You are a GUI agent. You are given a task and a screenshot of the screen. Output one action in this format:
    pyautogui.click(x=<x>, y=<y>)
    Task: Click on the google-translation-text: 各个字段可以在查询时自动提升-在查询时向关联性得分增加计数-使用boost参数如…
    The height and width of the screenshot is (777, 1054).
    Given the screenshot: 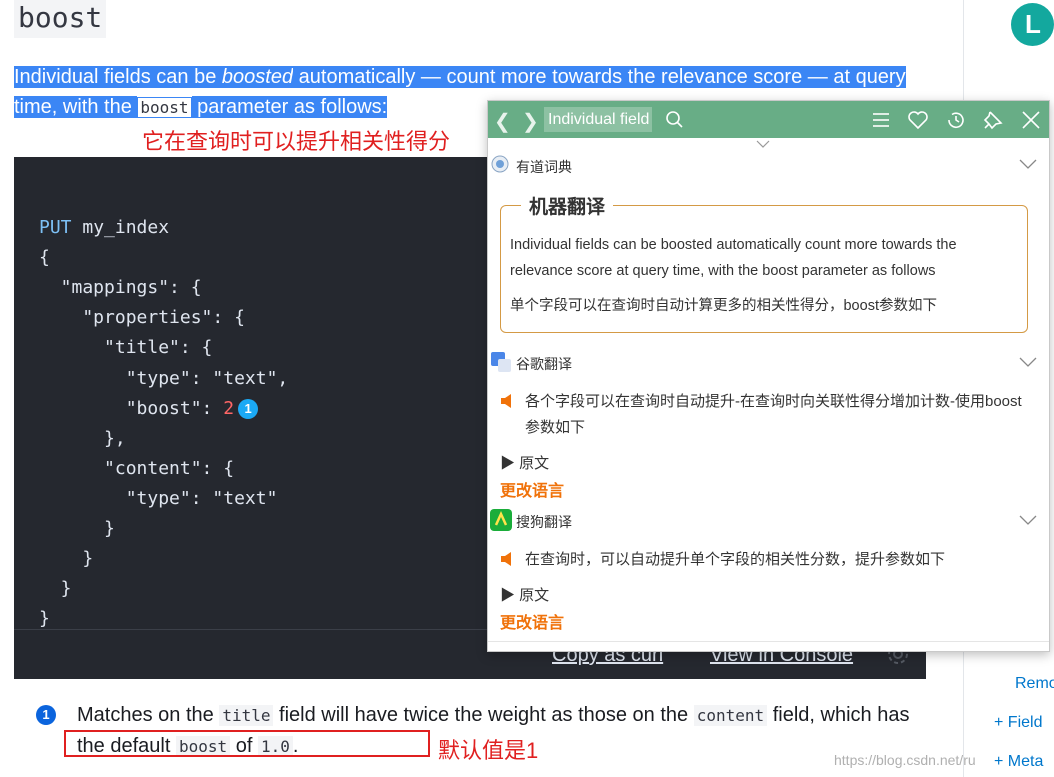 What is the action you would take?
    pyautogui.click(x=773, y=414)
    